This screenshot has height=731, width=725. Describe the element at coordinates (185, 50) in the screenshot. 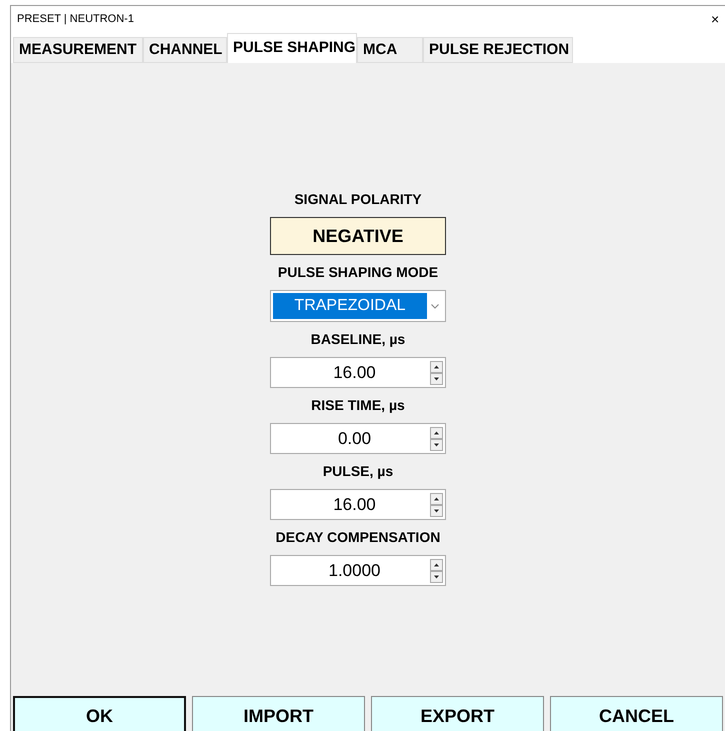

I see `tab: CHANNEL` at that location.